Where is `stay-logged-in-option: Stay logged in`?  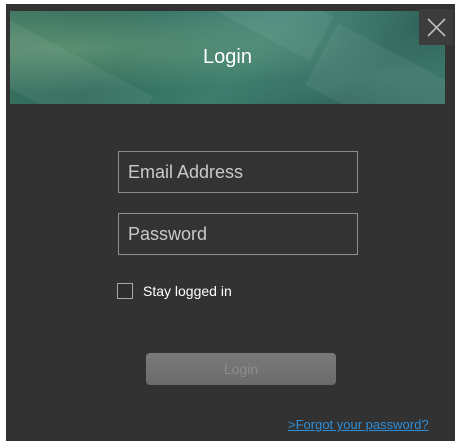
stay-logged-in-option: Stay logged in is located at coordinates (174, 291).